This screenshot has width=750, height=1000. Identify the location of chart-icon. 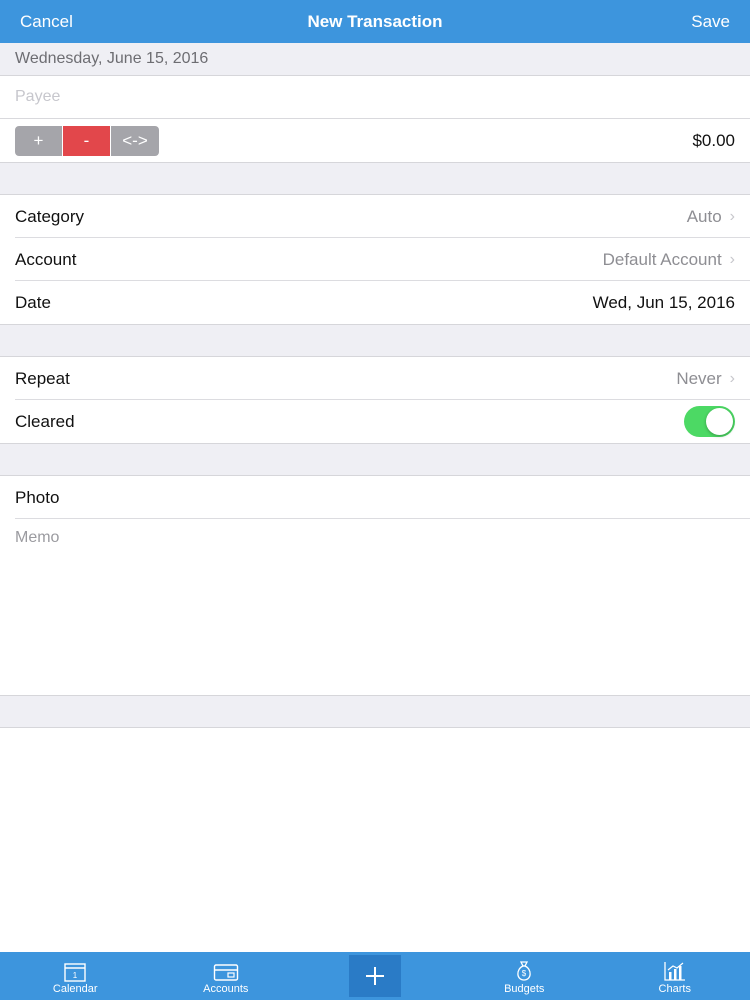
(674, 971).